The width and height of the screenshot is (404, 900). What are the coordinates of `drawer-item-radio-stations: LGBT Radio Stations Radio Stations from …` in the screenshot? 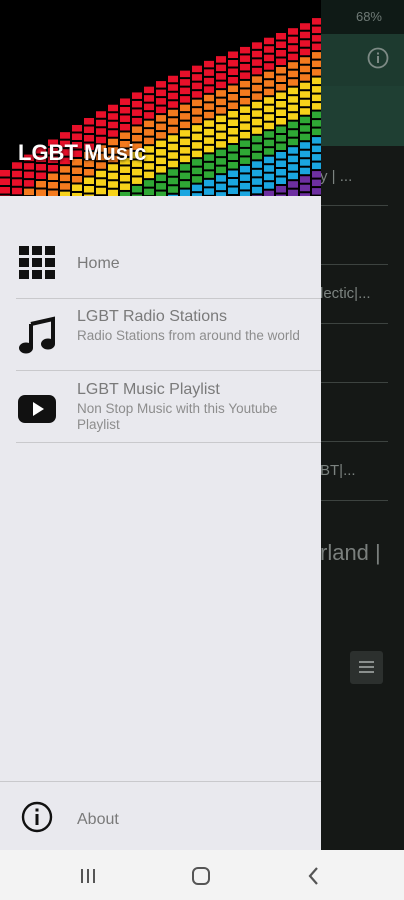 It's located at (160, 334).